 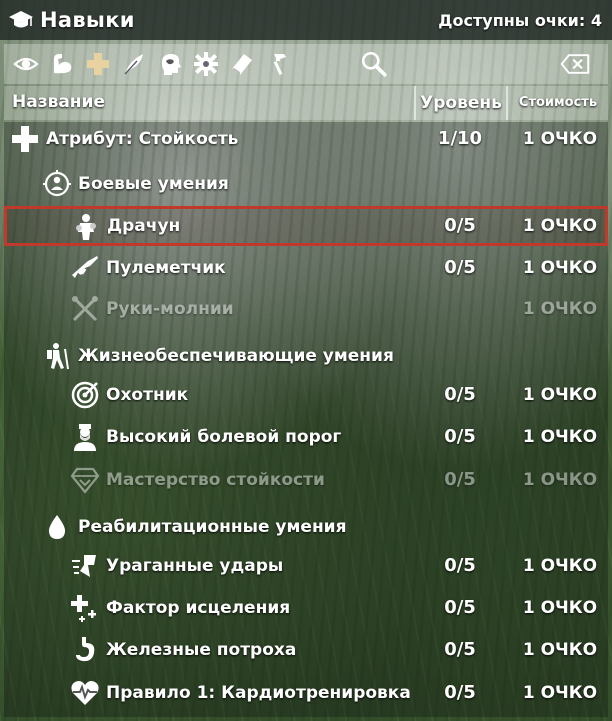 What do you see at coordinates (62, 64) in the screenshot?
I see `muscle-arm-icon` at bounding box center [62, 64].